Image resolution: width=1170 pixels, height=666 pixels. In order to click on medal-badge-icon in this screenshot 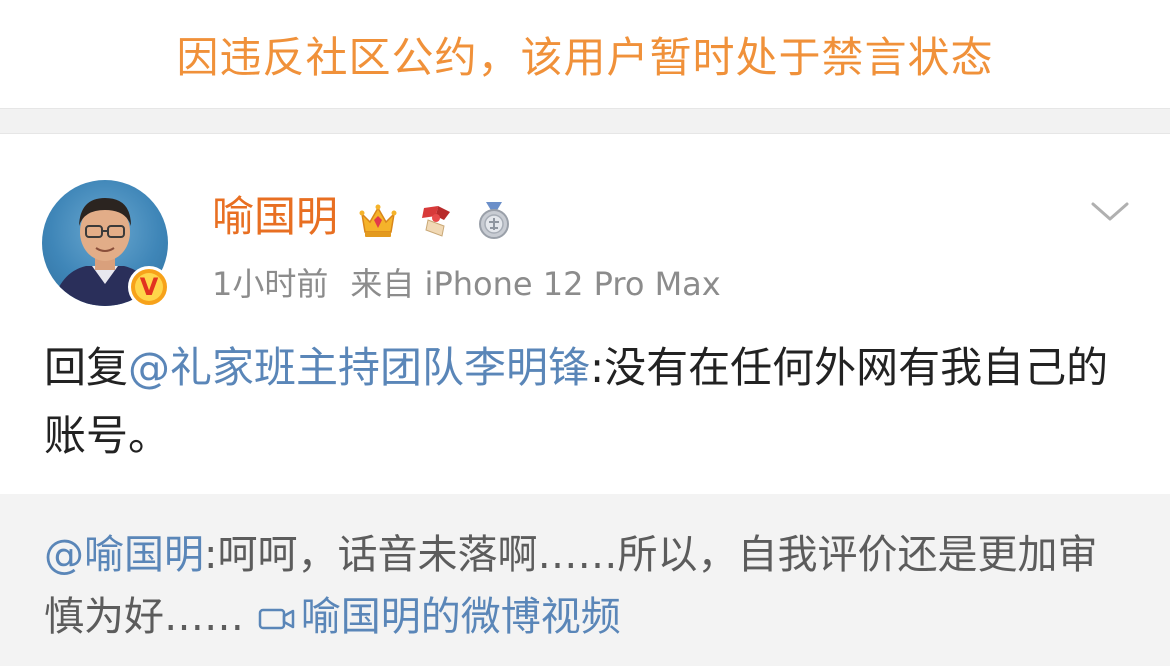, I will do `click(494, 220)`.